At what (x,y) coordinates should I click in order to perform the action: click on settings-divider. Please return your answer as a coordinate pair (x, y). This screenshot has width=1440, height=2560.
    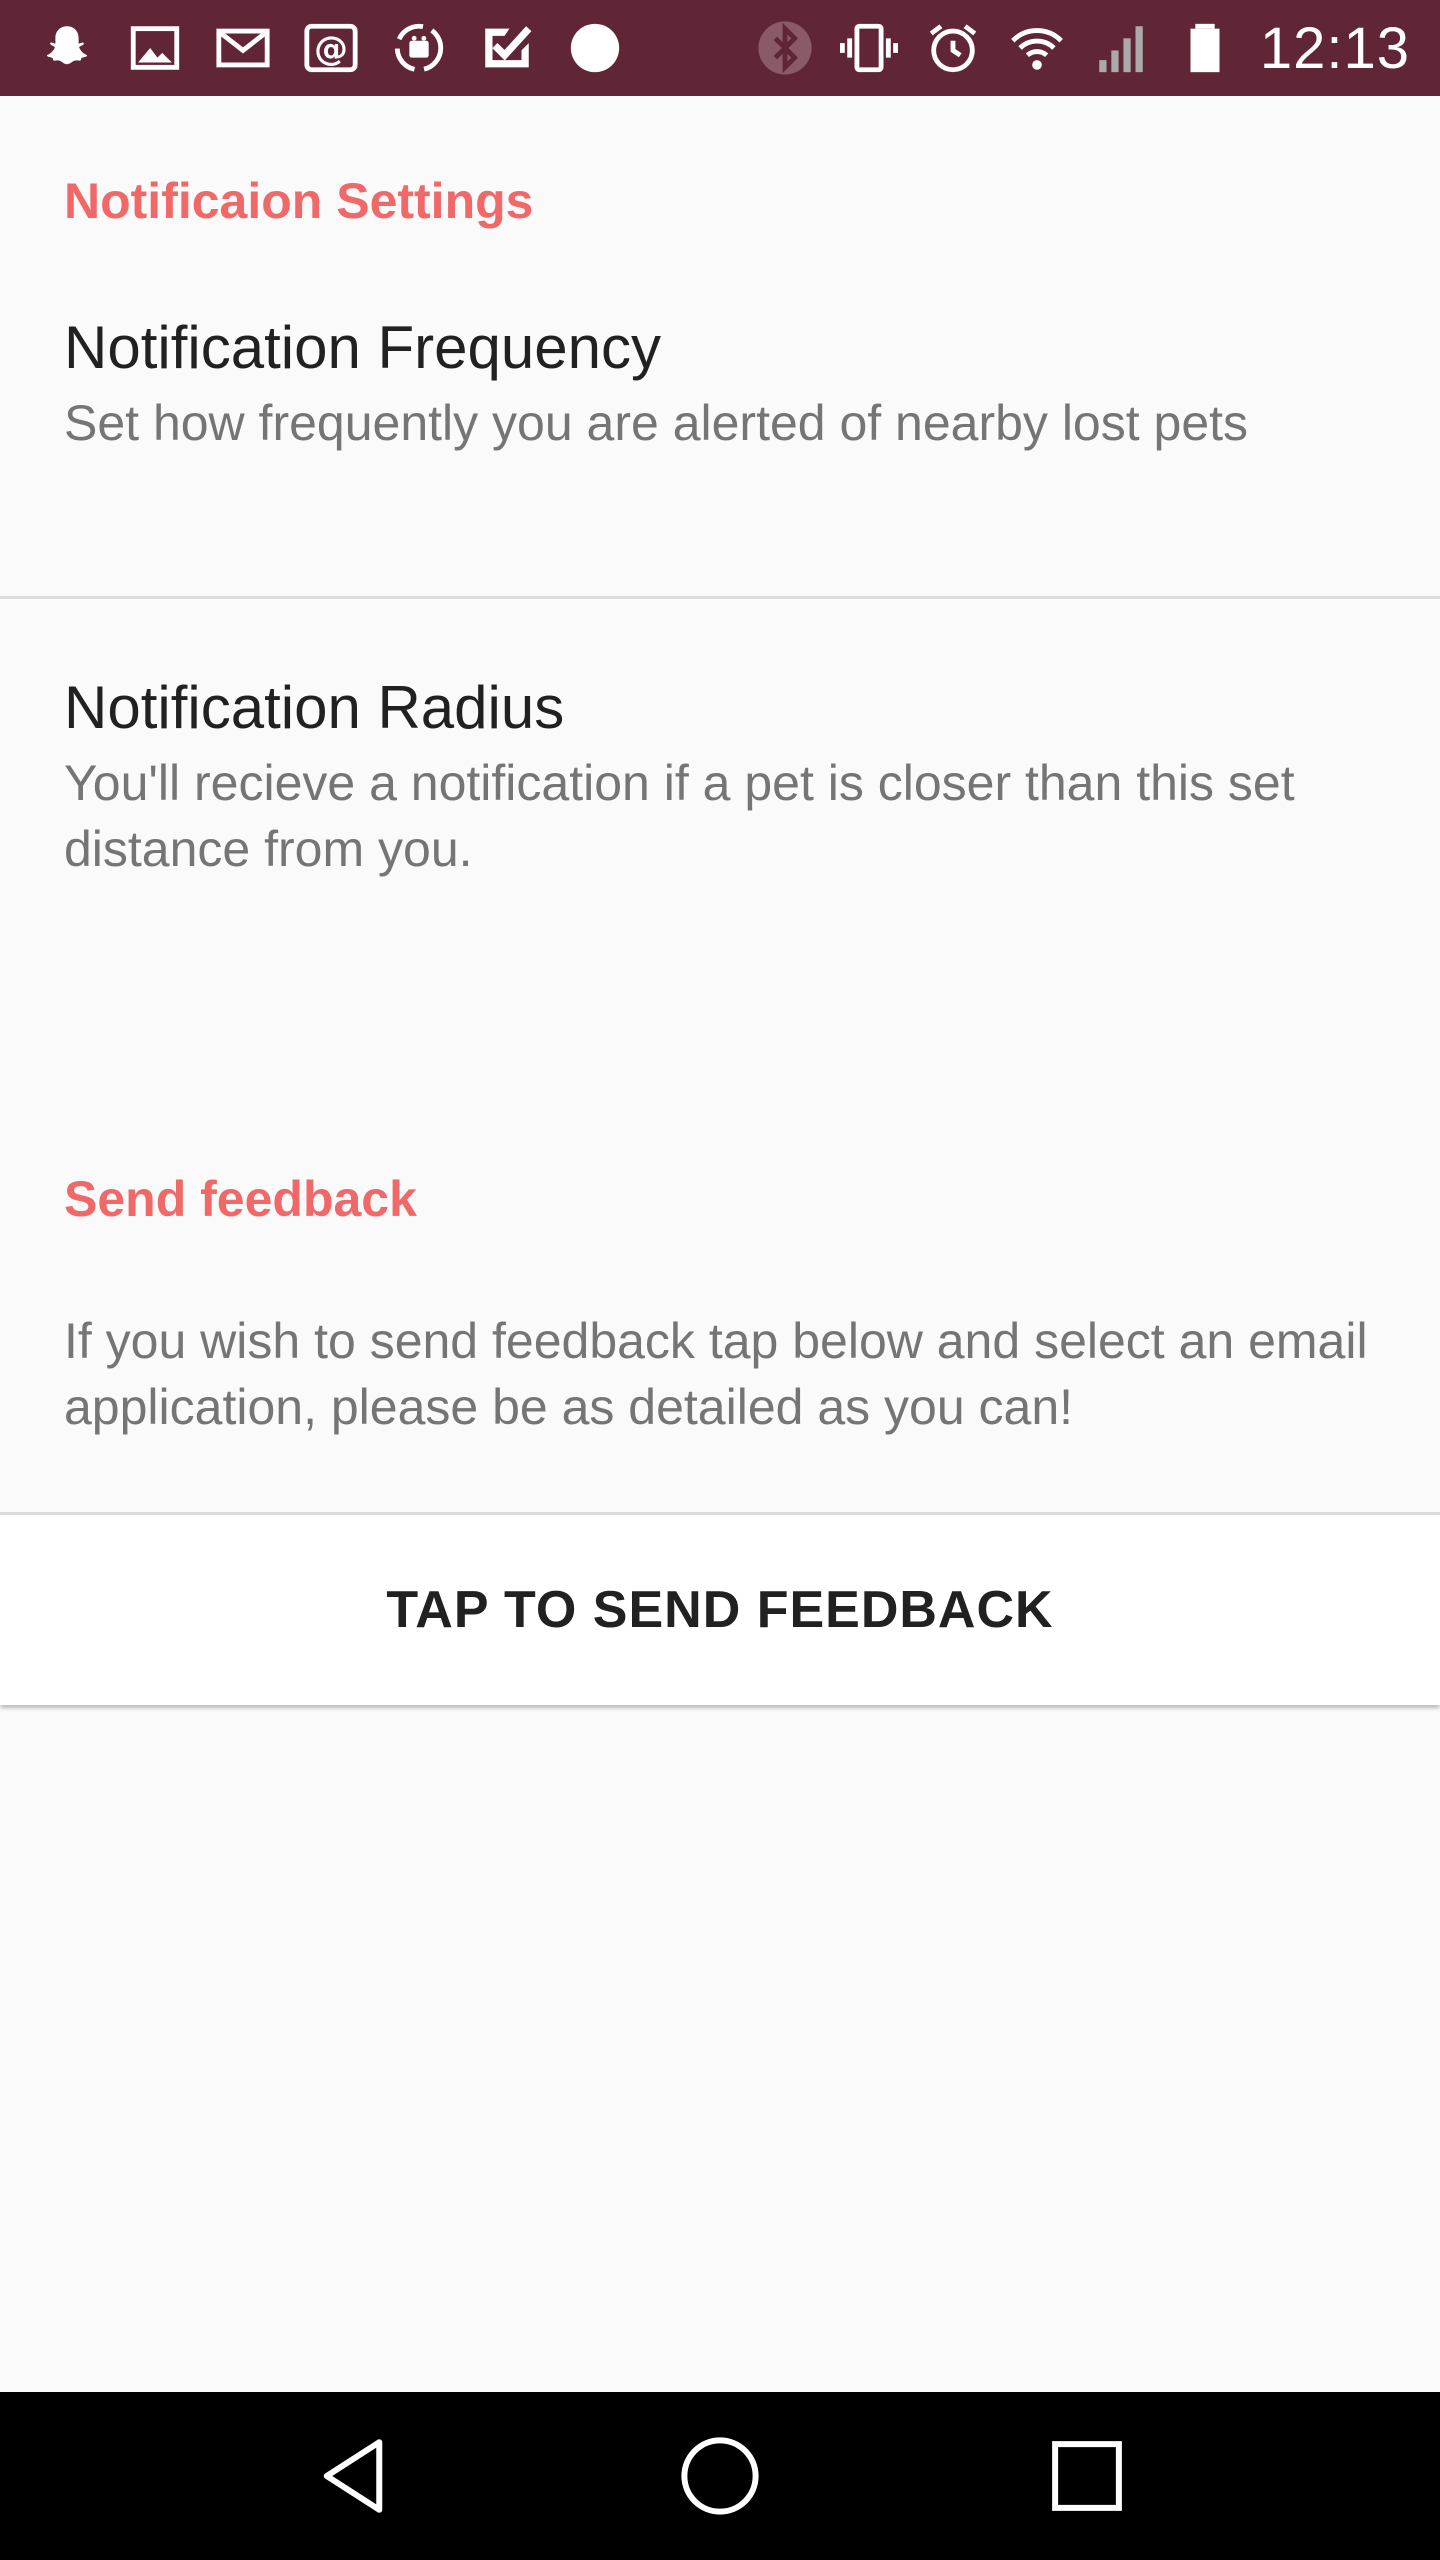
    Looking at the image, I should click on (720, 597).